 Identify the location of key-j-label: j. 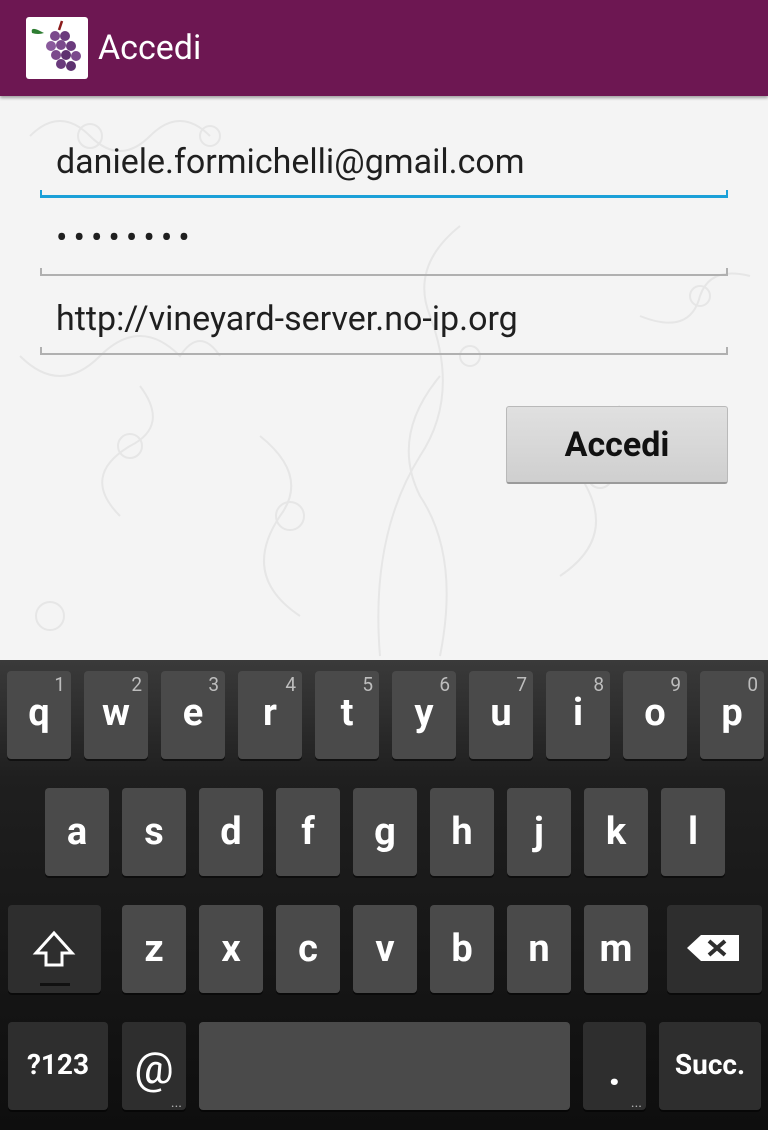
(539, 832).